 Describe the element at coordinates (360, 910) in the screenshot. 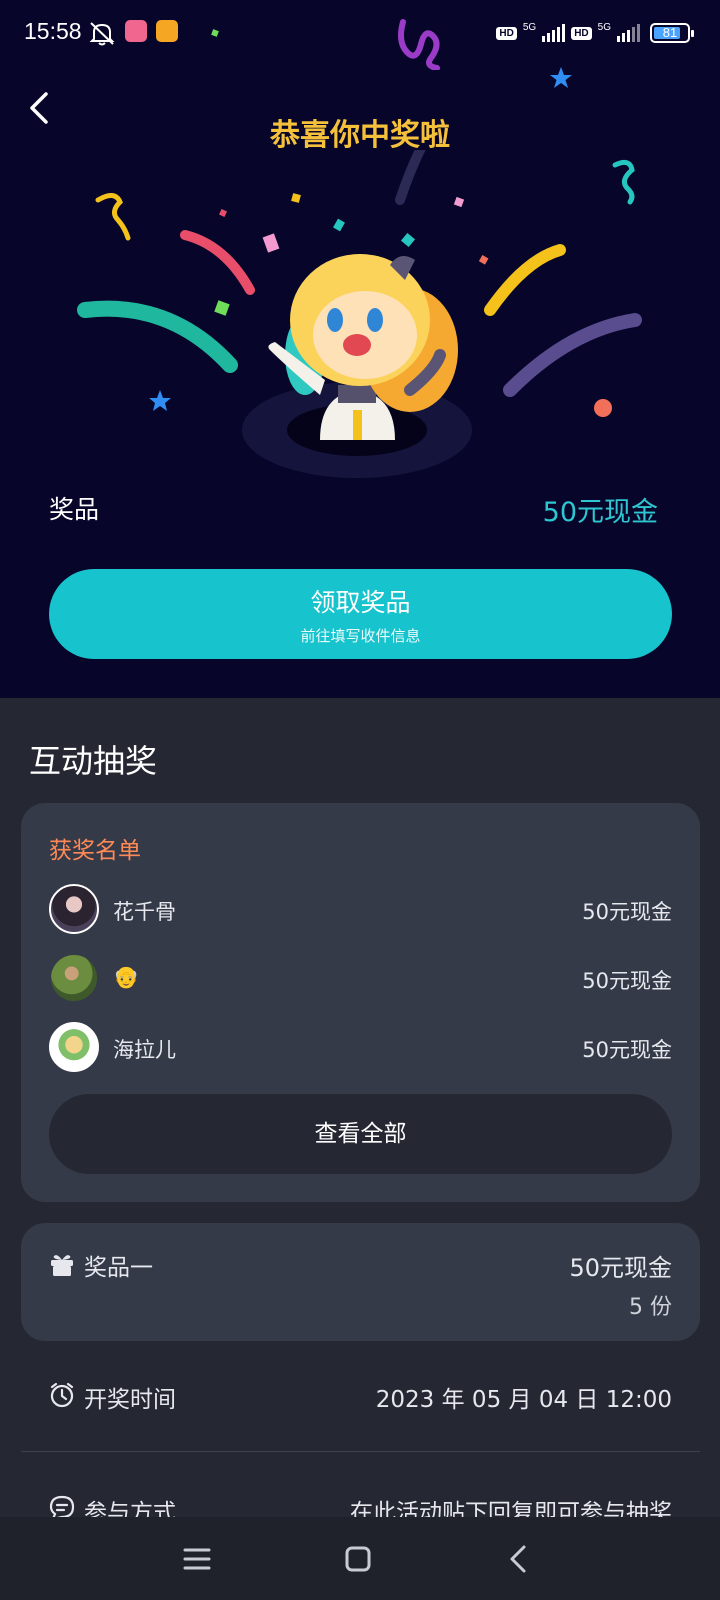

I see `winner-row: 花千骨 50元现金` at that location.